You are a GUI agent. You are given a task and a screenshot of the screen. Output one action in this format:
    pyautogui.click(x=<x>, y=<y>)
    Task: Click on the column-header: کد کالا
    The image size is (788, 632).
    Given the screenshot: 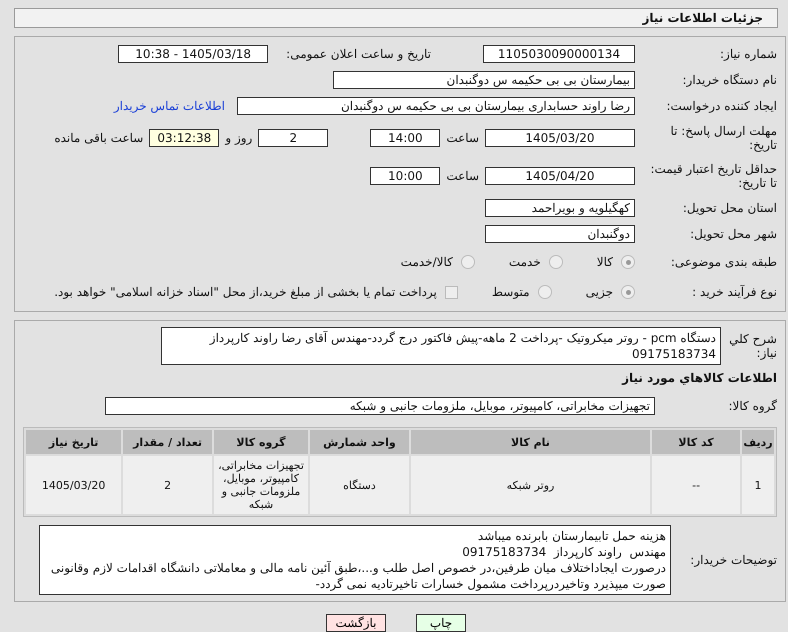 What is the action you would take?
    pyautogui.click(x=696, y=442)
    